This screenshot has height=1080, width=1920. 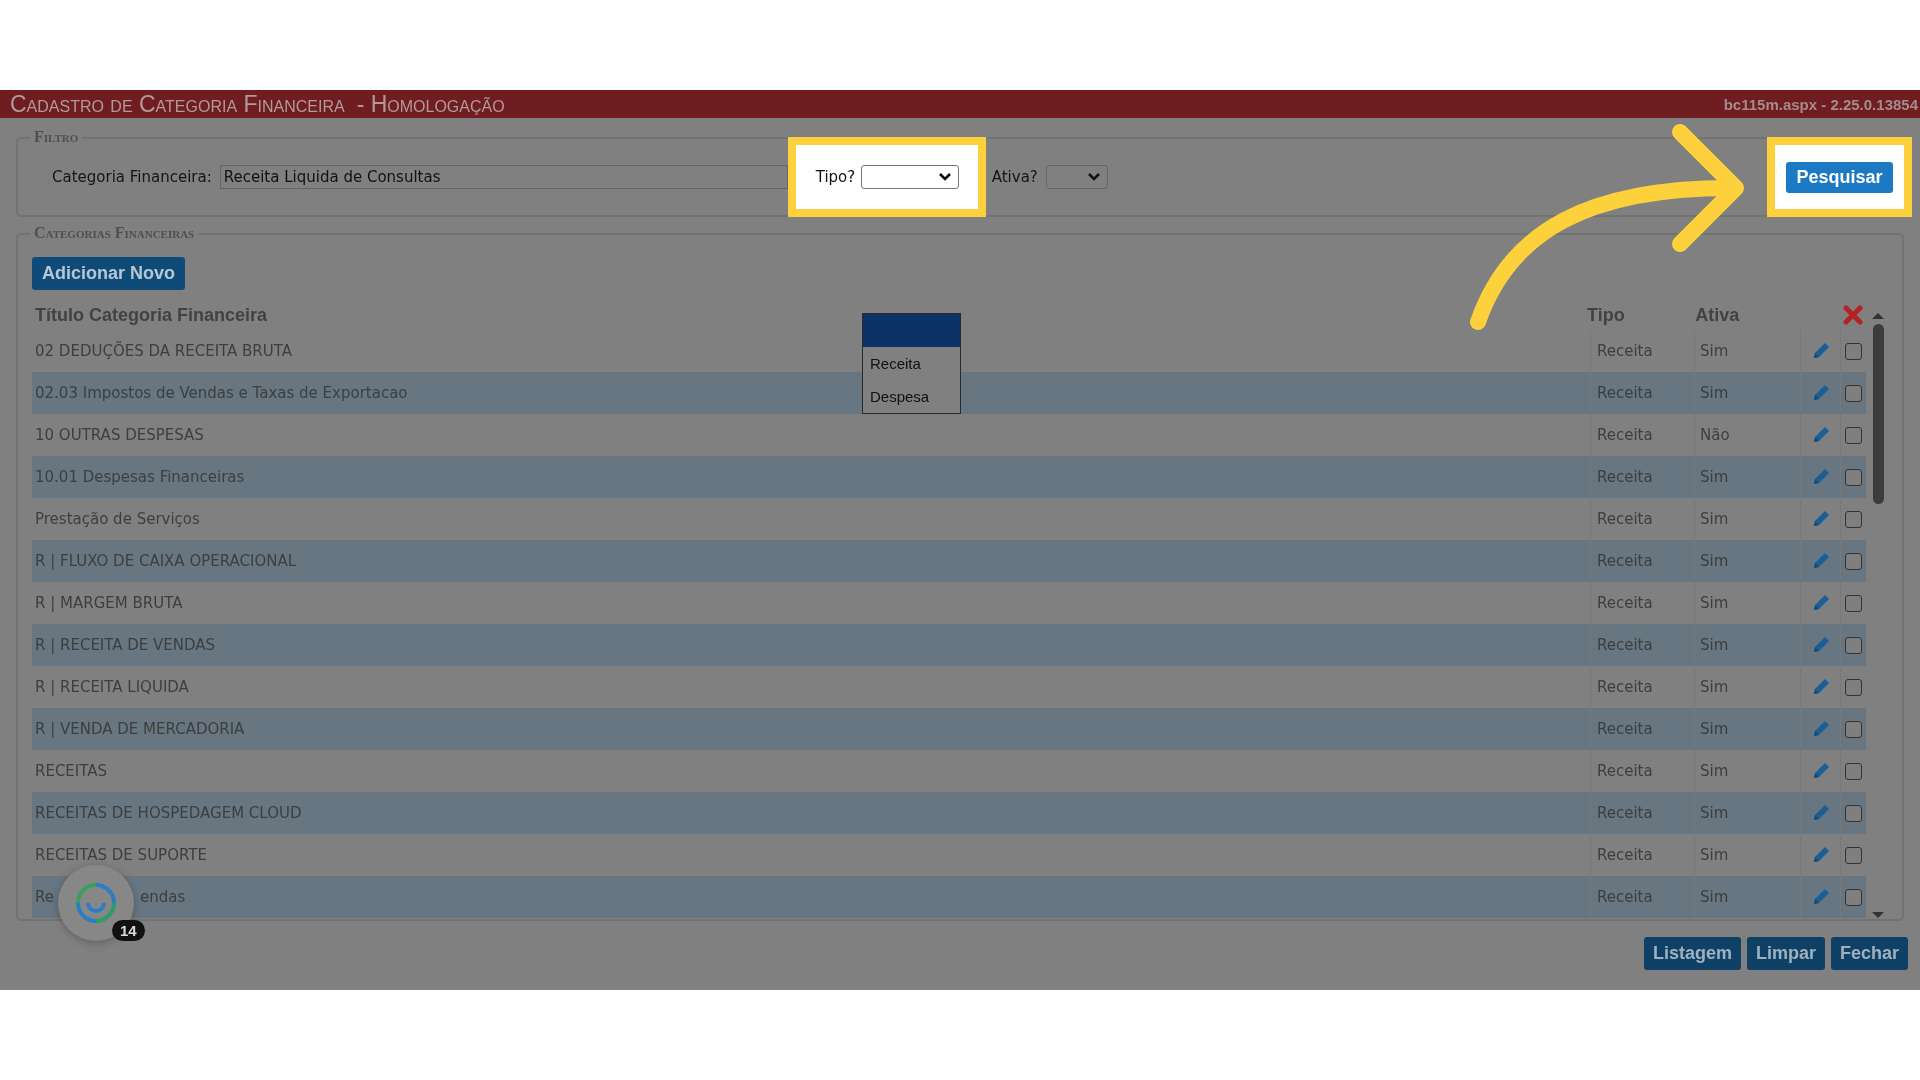 I want to click on column-header: Título Categoria Financeira, so click(x=151, y=315).